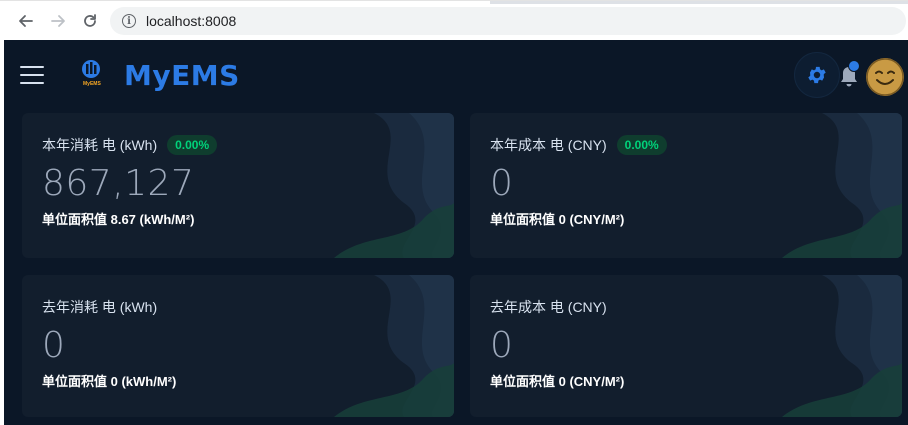 The image size is (908, 425). Describe the element at coordinates (92, 84) in the screenshot. I see `logo-caption: MyEMS` at that location.